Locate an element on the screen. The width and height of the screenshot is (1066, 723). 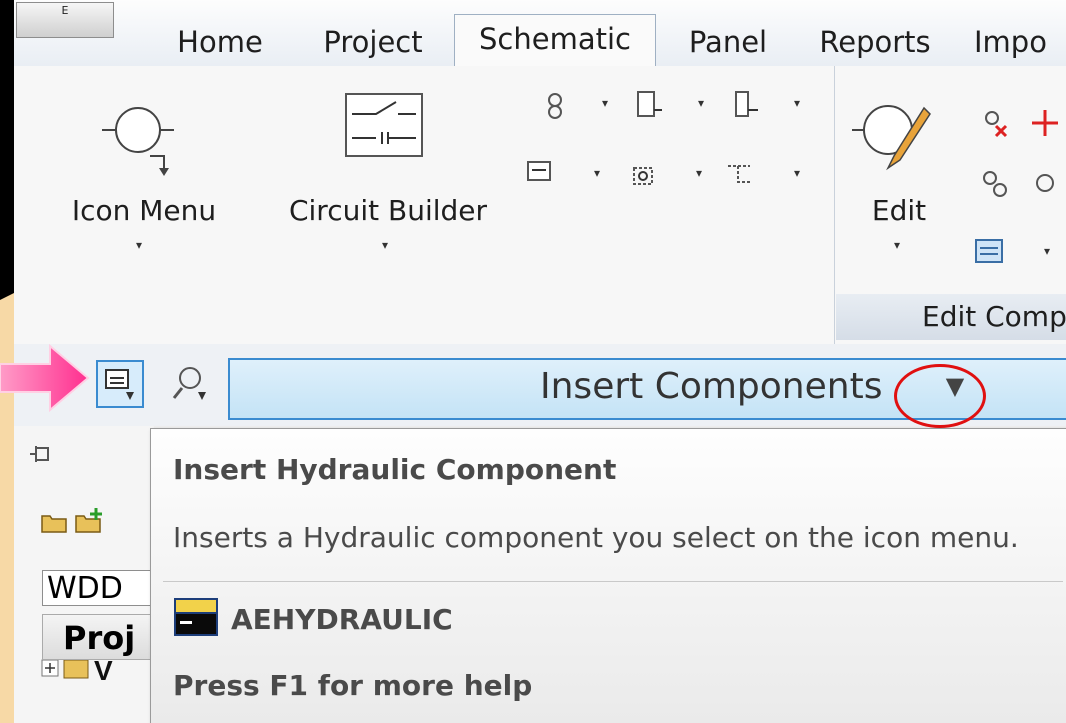
edit-dropdown-icon: ▾ is located at coordinates (897, 245).